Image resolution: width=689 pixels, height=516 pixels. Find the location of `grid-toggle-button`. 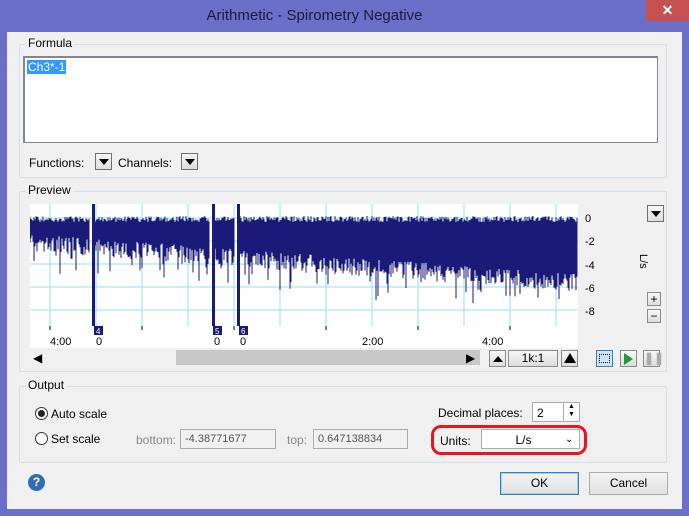

grid-toggle-button is located at coordinates (604, 358).